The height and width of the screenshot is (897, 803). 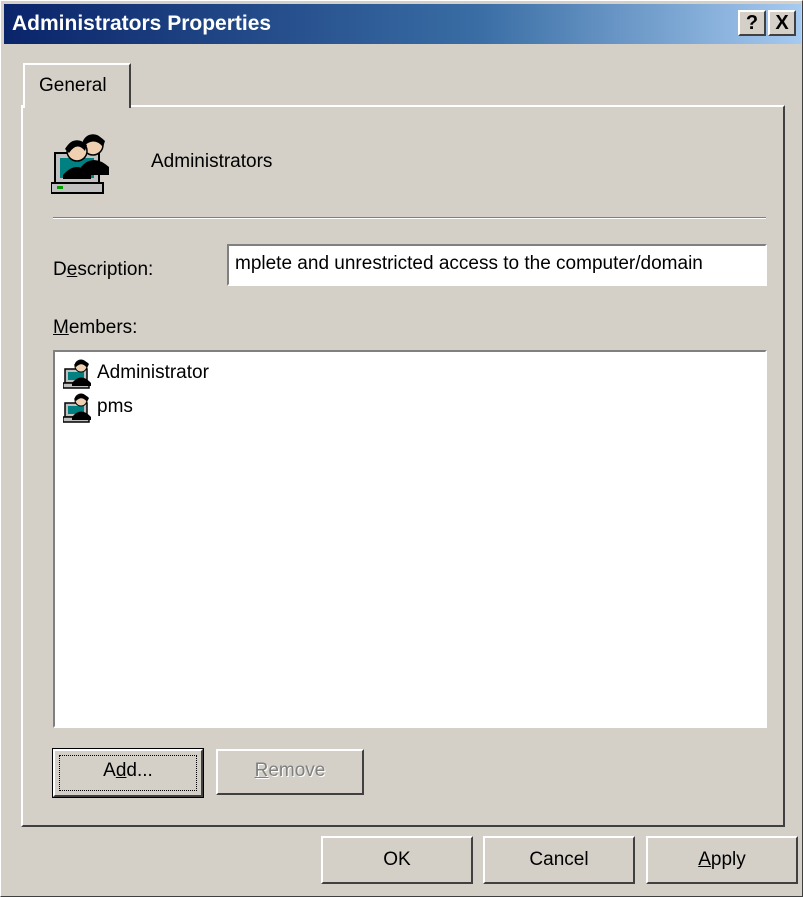 What do you see at coordinates (559, 860) in the screenshot?
I see `cancel-button: Cancel` at bounding box center [559, 860].